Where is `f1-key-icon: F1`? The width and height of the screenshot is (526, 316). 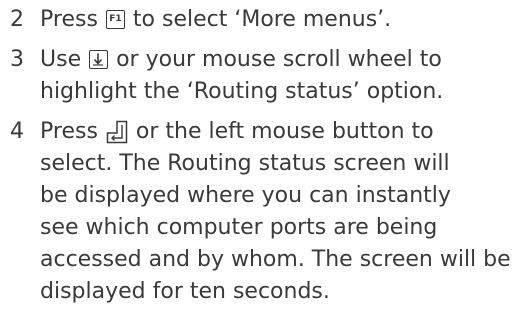
f1-key-icon: F1 is located at coordinates (115, 19).